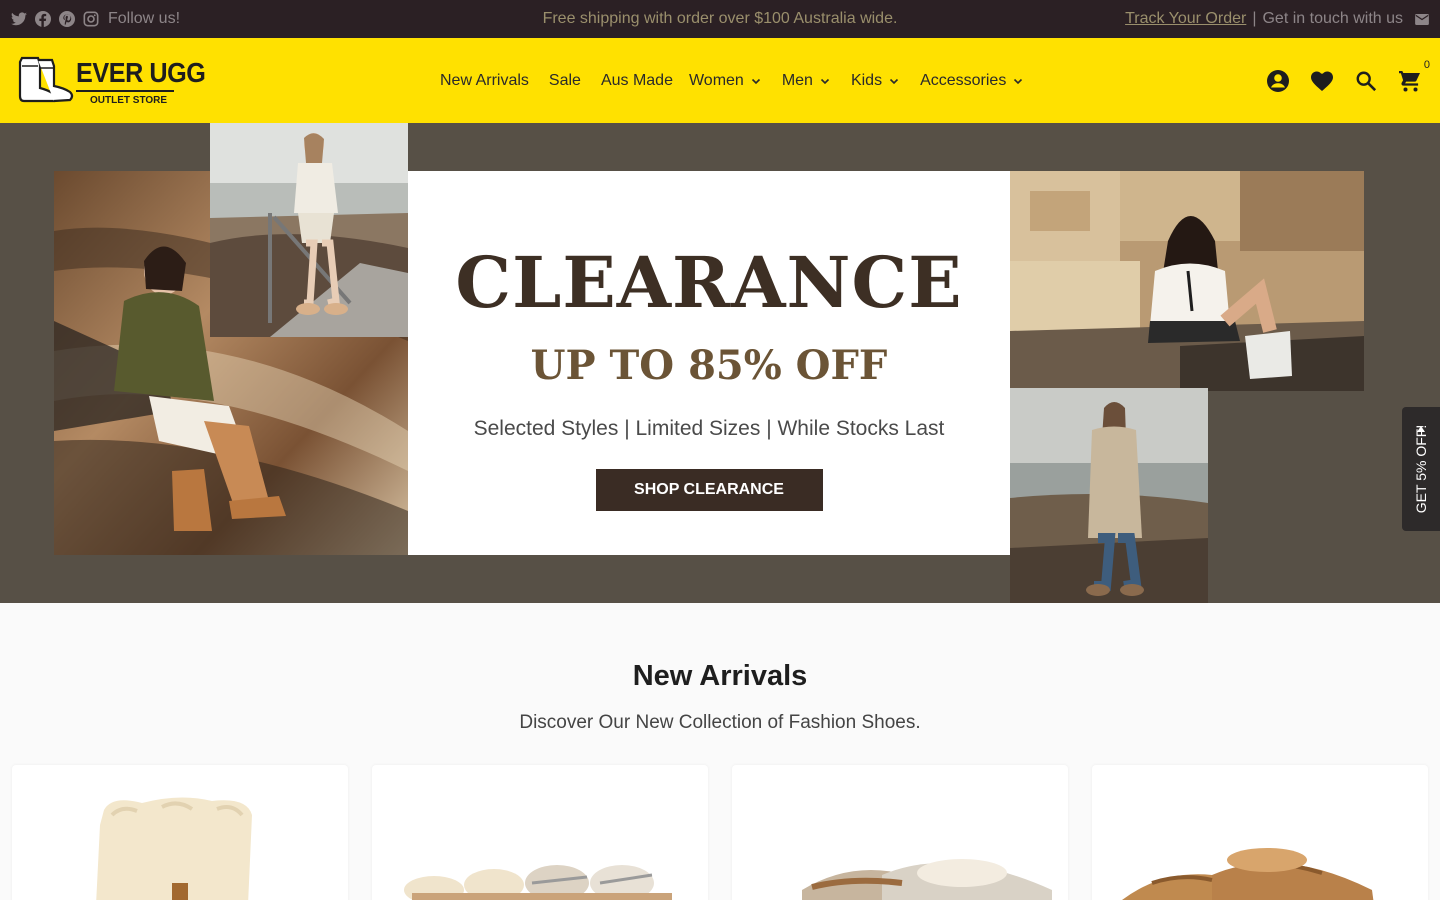 This screenshot has height=900, width=1440. Describe the element at coordinates (1332, 19) in the screenshot. I see `contact-link: Get in touch with us` at that location.